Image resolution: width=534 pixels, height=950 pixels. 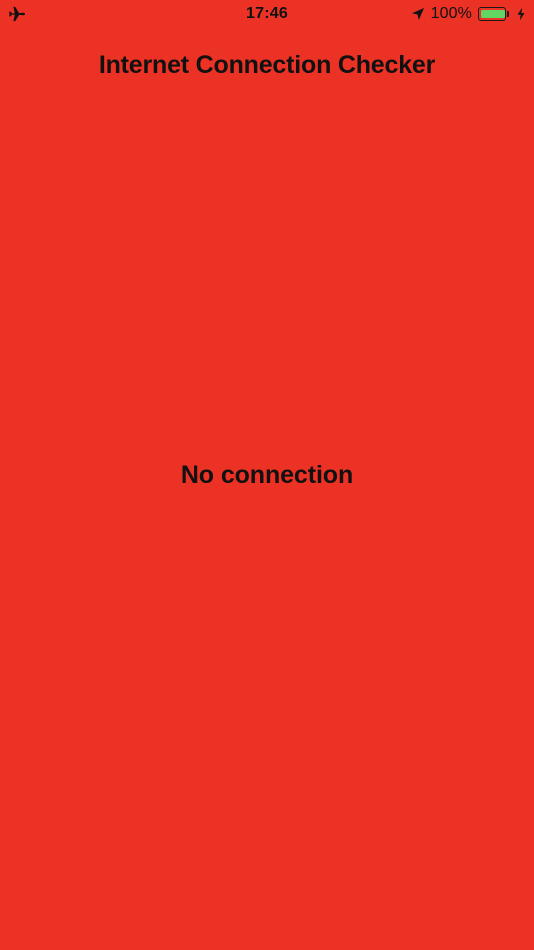 I want to click on status-bar: 17:46 100%, so click(x=267, y=14).